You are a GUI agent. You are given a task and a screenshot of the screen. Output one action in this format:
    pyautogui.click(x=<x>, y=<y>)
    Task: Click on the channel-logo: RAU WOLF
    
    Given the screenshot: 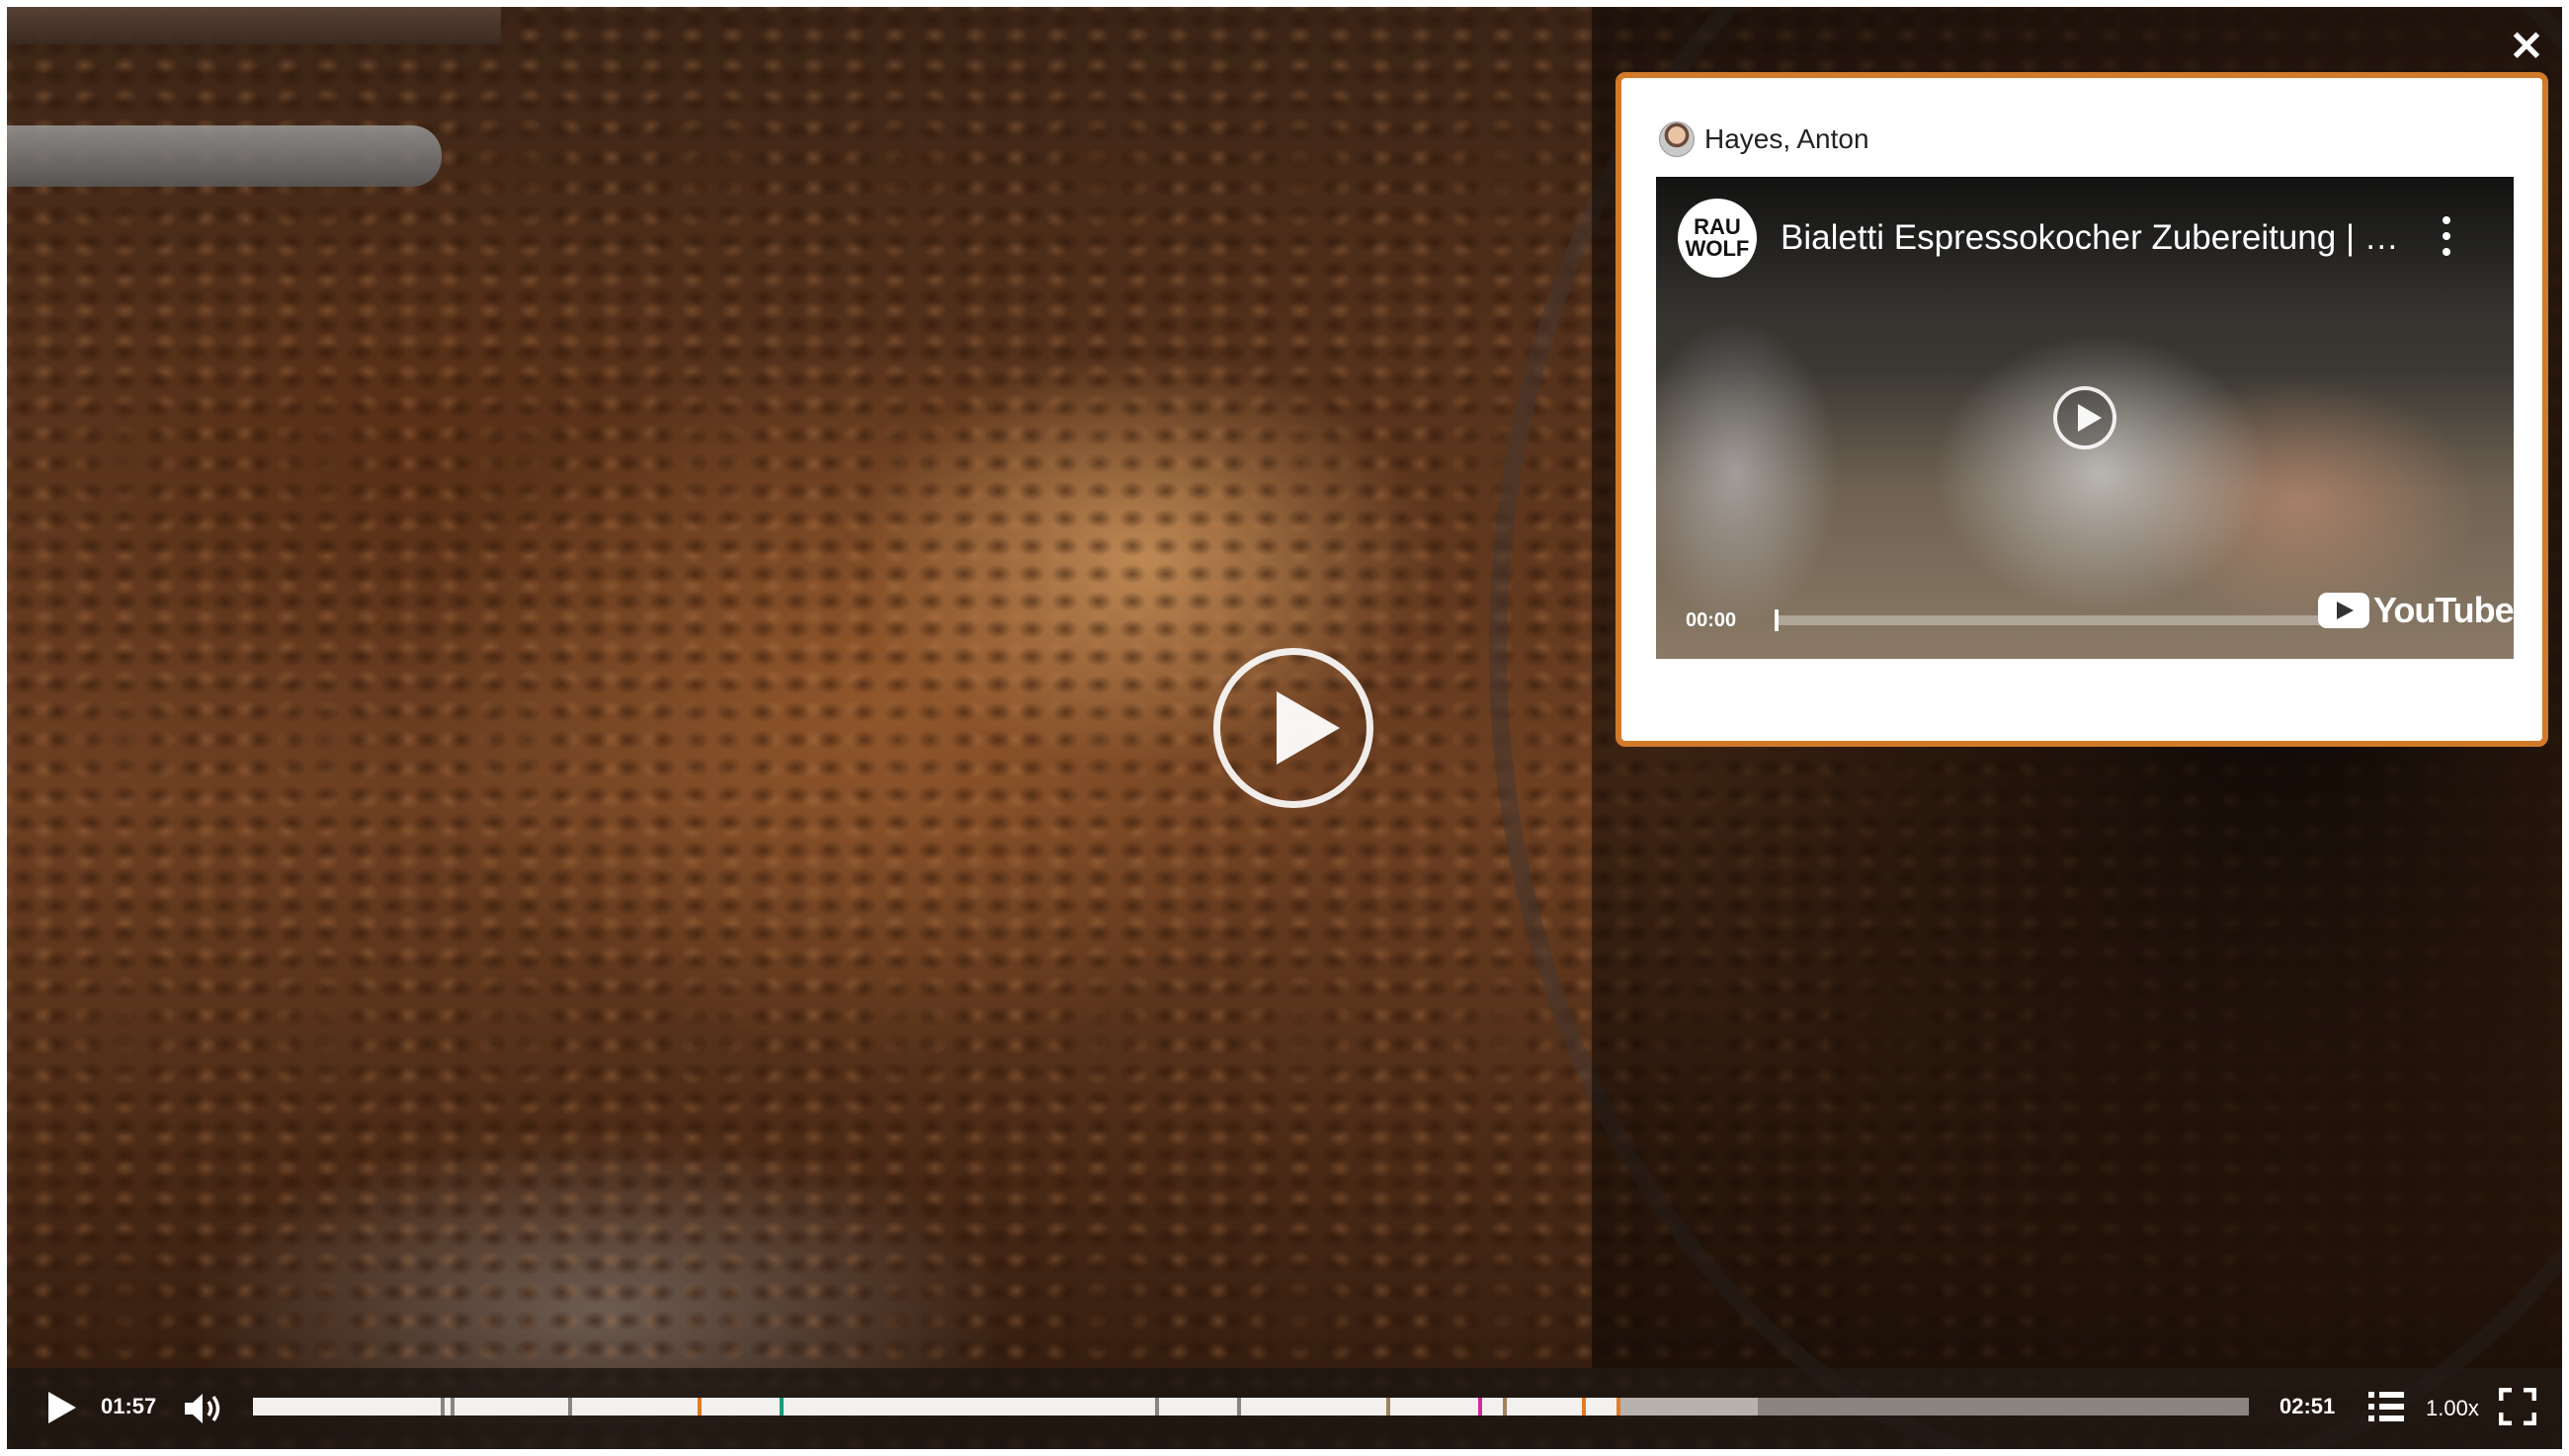 What is the action you would take?
    pyautogui.click(x=1717, y=238)
    